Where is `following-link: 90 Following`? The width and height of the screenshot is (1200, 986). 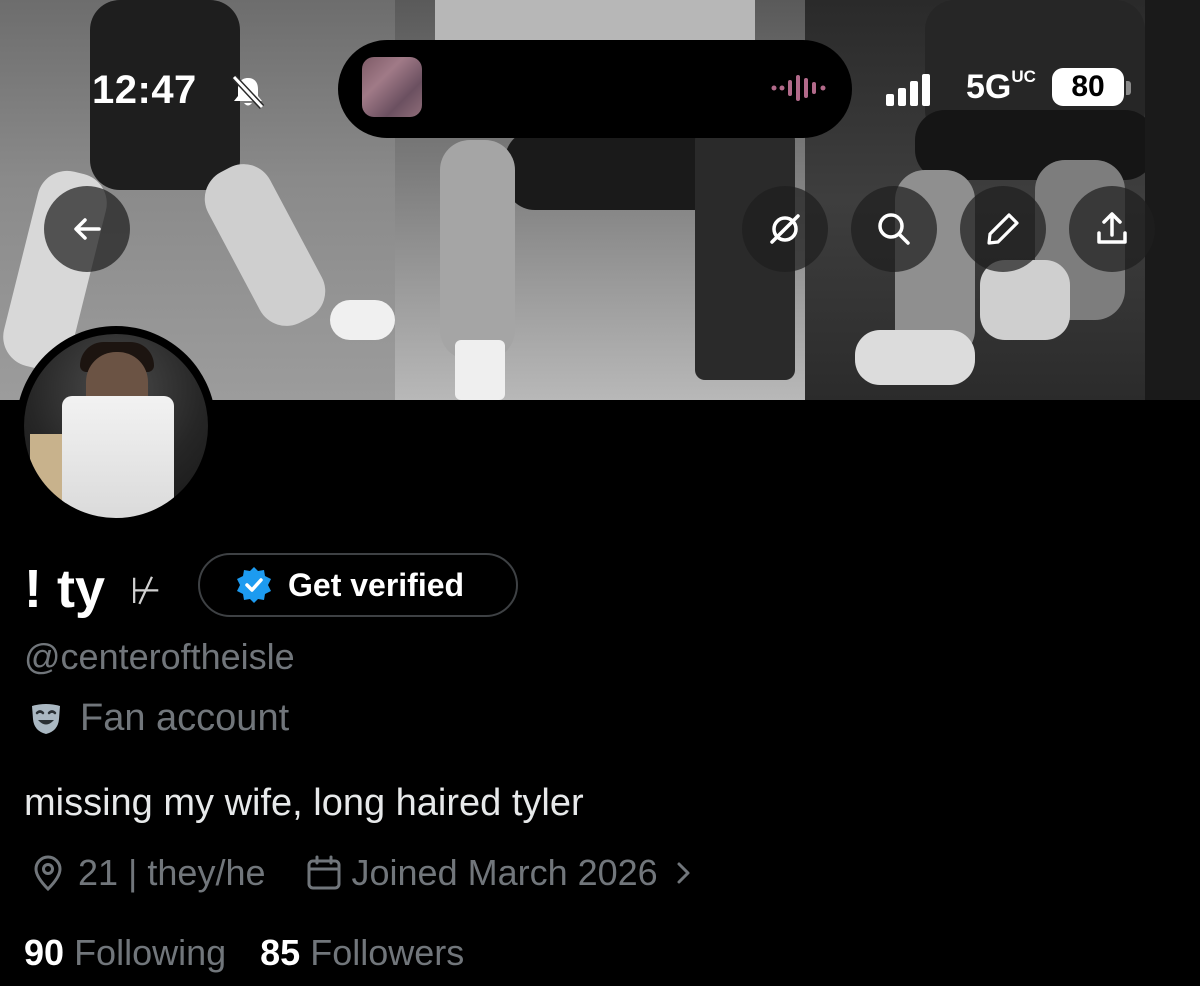
following-link: 90 Following is located at coordinates (125, 952).